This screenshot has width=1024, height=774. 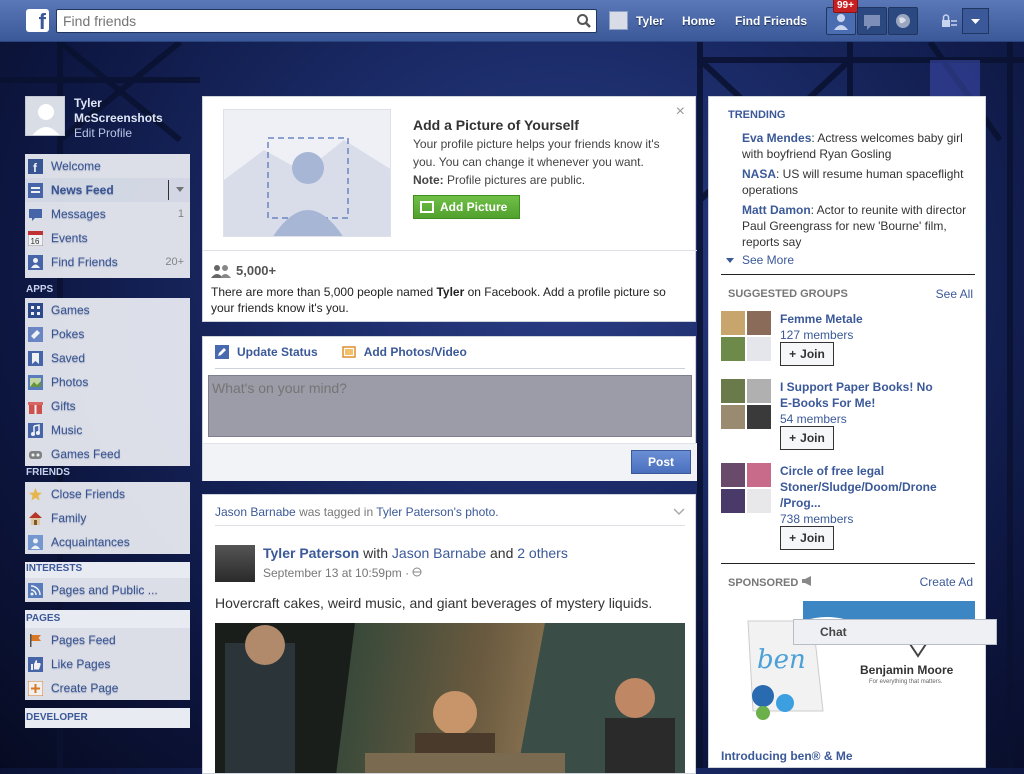 I want to click on silhouette-icon, so click(x=307, y=186).